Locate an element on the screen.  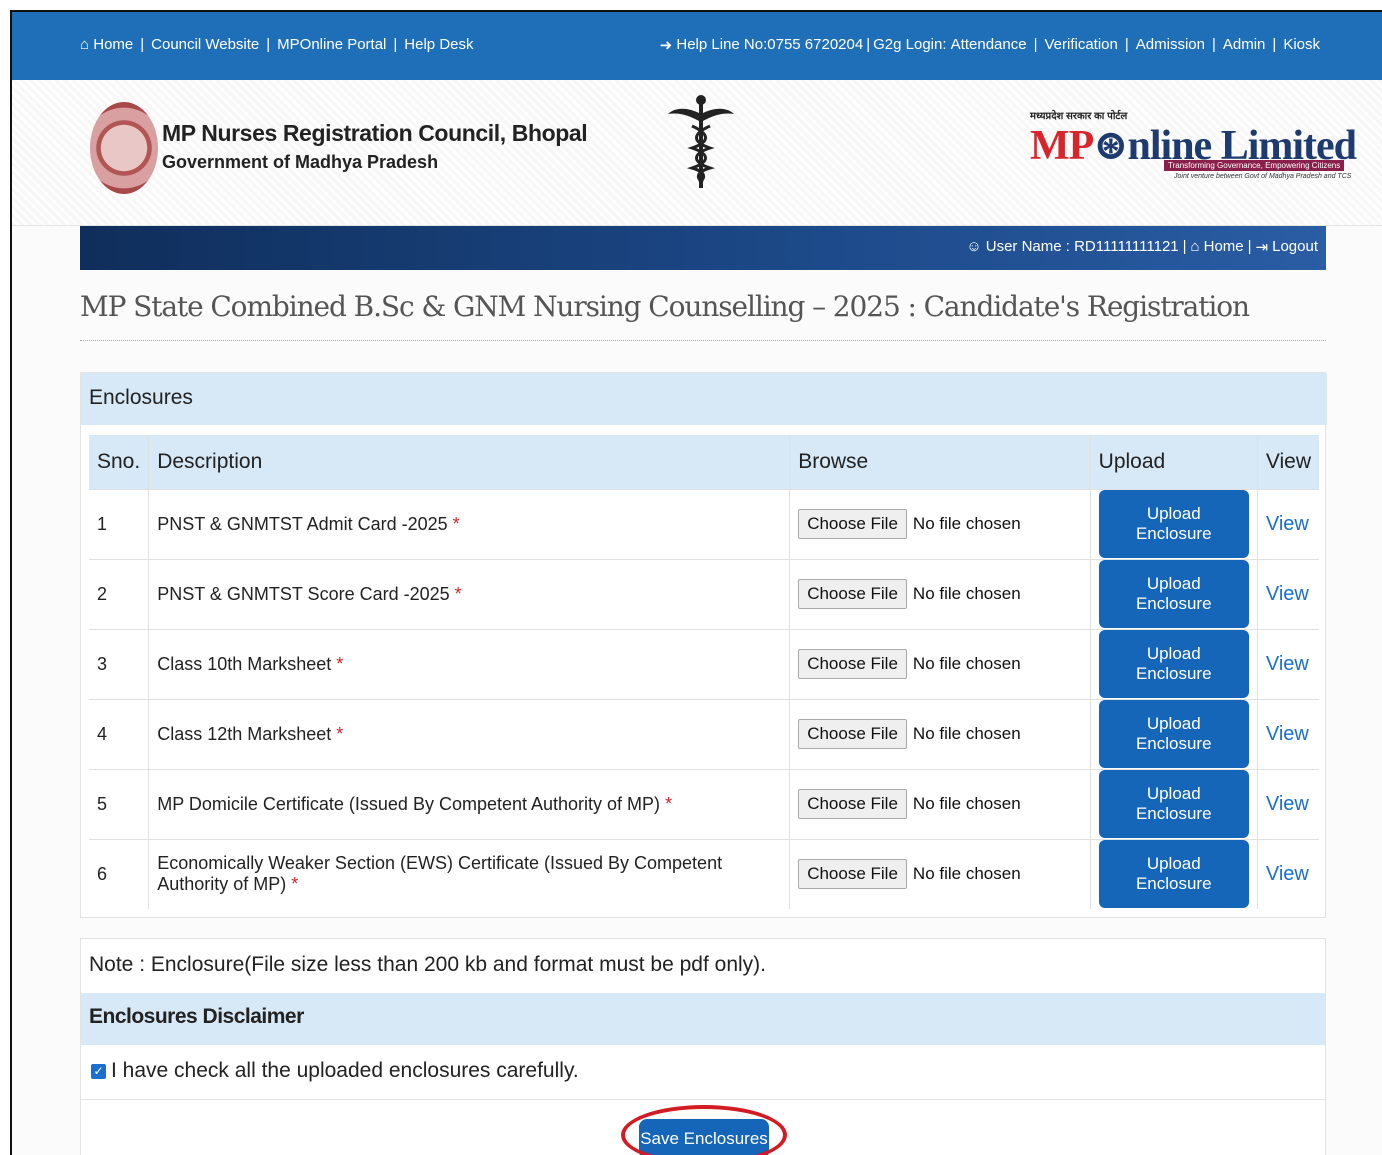
nav-attendance-link: Attendance is located at coordinates (989, 45).